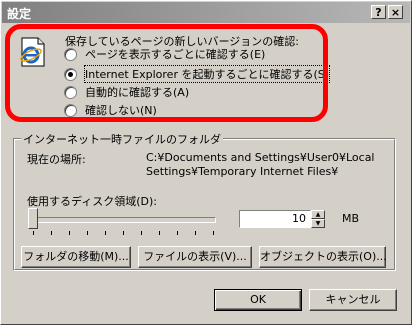  I want to click on disk-space-input: 10, so click(275, 219).